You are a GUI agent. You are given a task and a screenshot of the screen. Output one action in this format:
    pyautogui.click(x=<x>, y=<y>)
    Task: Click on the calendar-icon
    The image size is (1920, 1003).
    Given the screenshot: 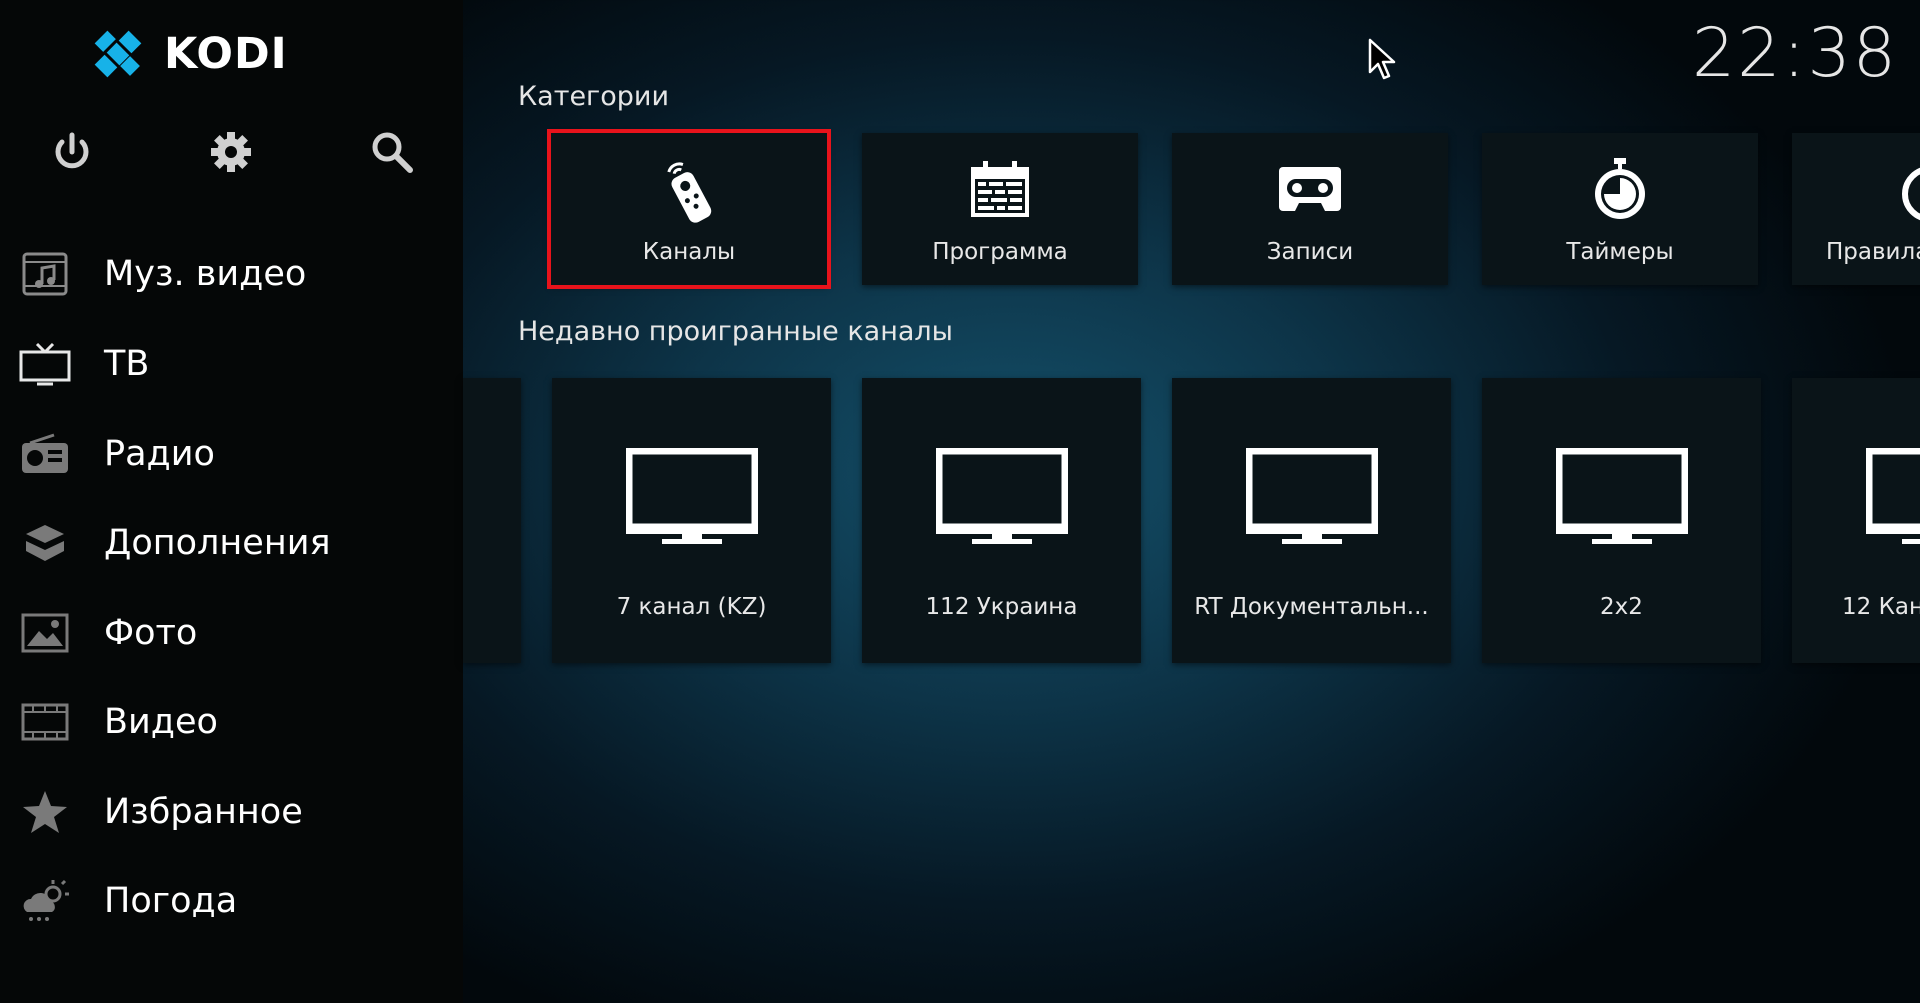 What is the action you would take?
    pyautogui.click(x=1000, y=189)
    